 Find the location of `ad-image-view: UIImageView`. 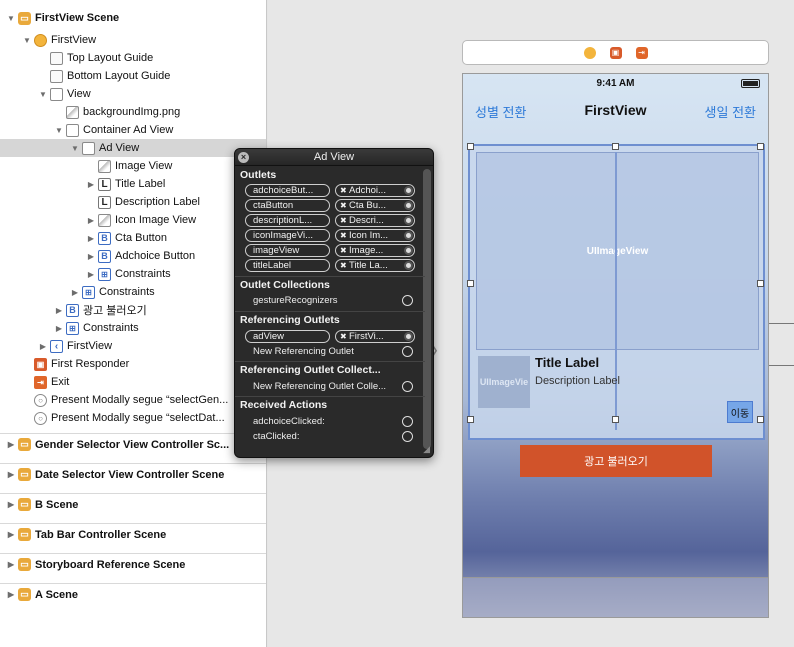

ad-image-view: UIImageView is located at coordinates (617, 251).